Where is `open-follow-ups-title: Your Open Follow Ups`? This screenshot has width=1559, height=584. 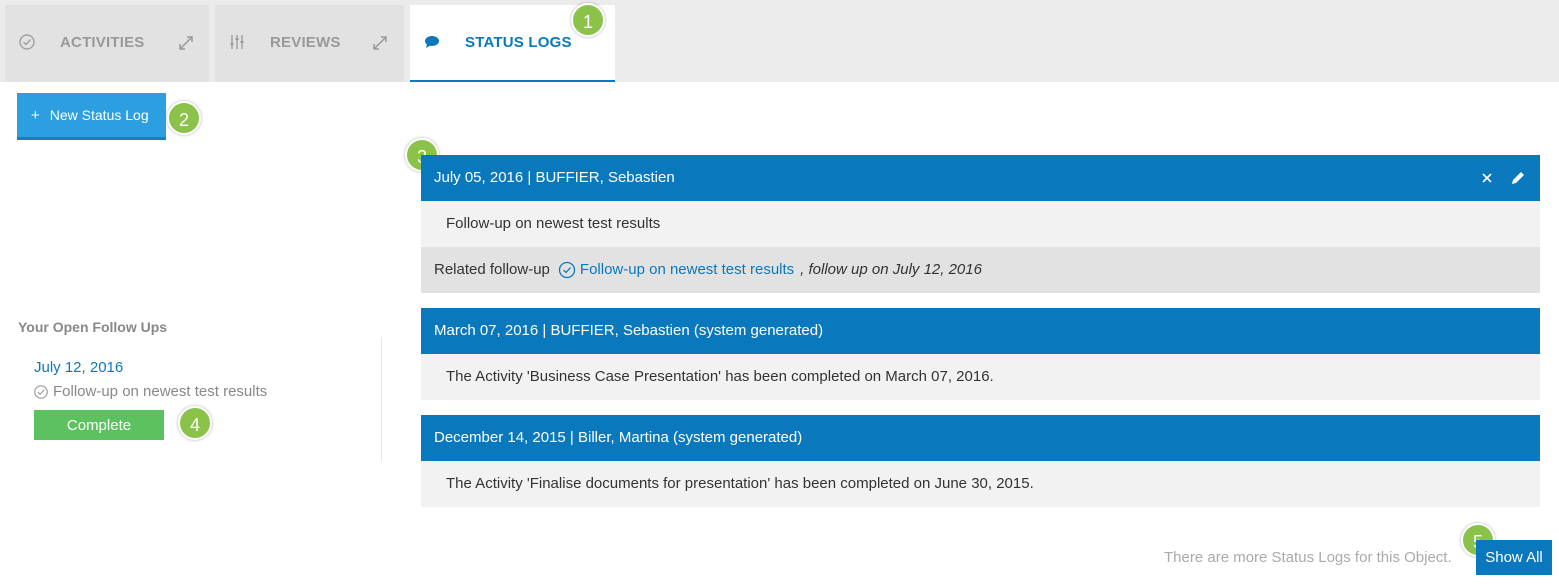
open-follow-ups-title: Your Open Follow Ups is located at coordinates (93, 327).